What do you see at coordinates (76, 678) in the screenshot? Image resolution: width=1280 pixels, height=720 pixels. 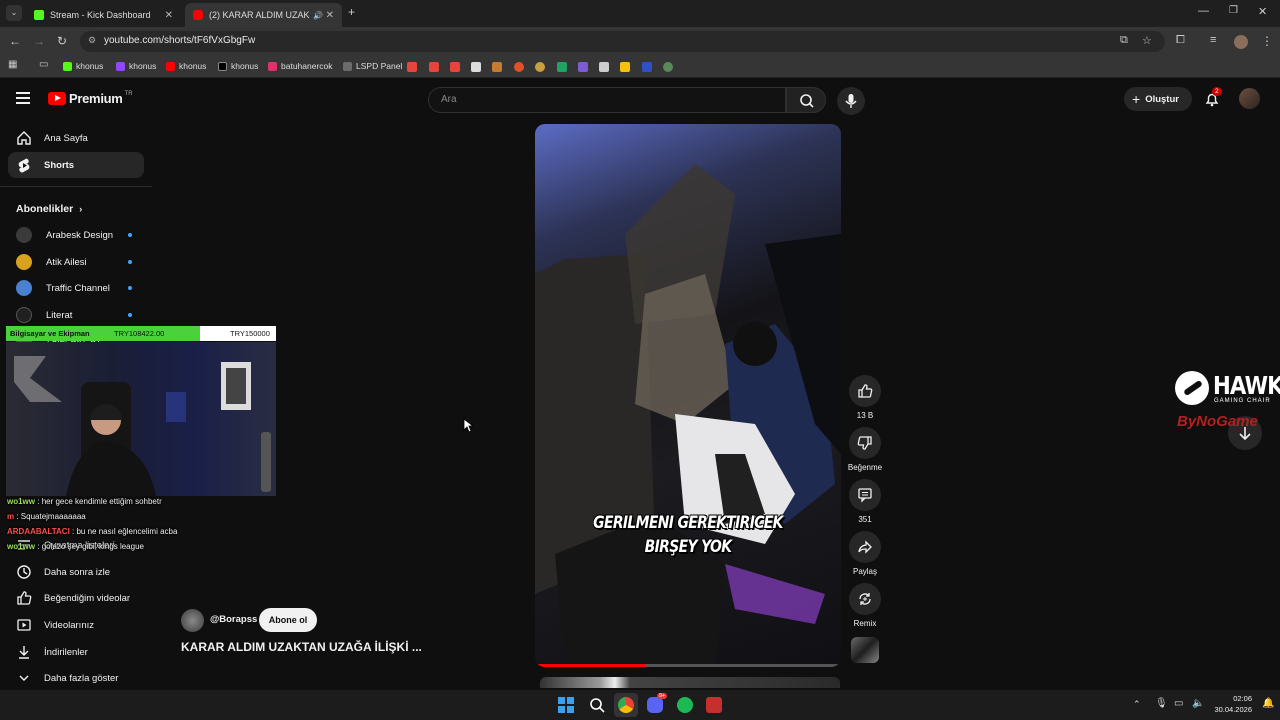 I see `sidebar-item-show-more: Daha fazla göster` at bounding box center [76, 678].